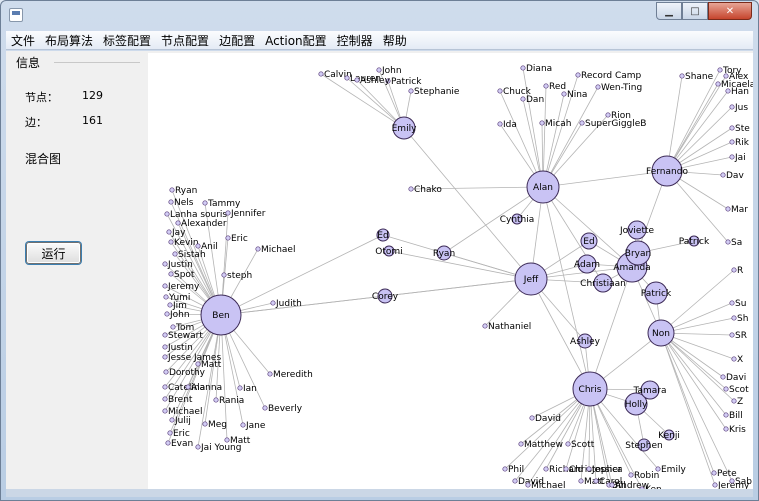 Image resolution: width=759 pixels, height=501 pixels. Describe the element at coordinates (395, 40) in the screenshot. I see `menu-help: 帮助` at that location.